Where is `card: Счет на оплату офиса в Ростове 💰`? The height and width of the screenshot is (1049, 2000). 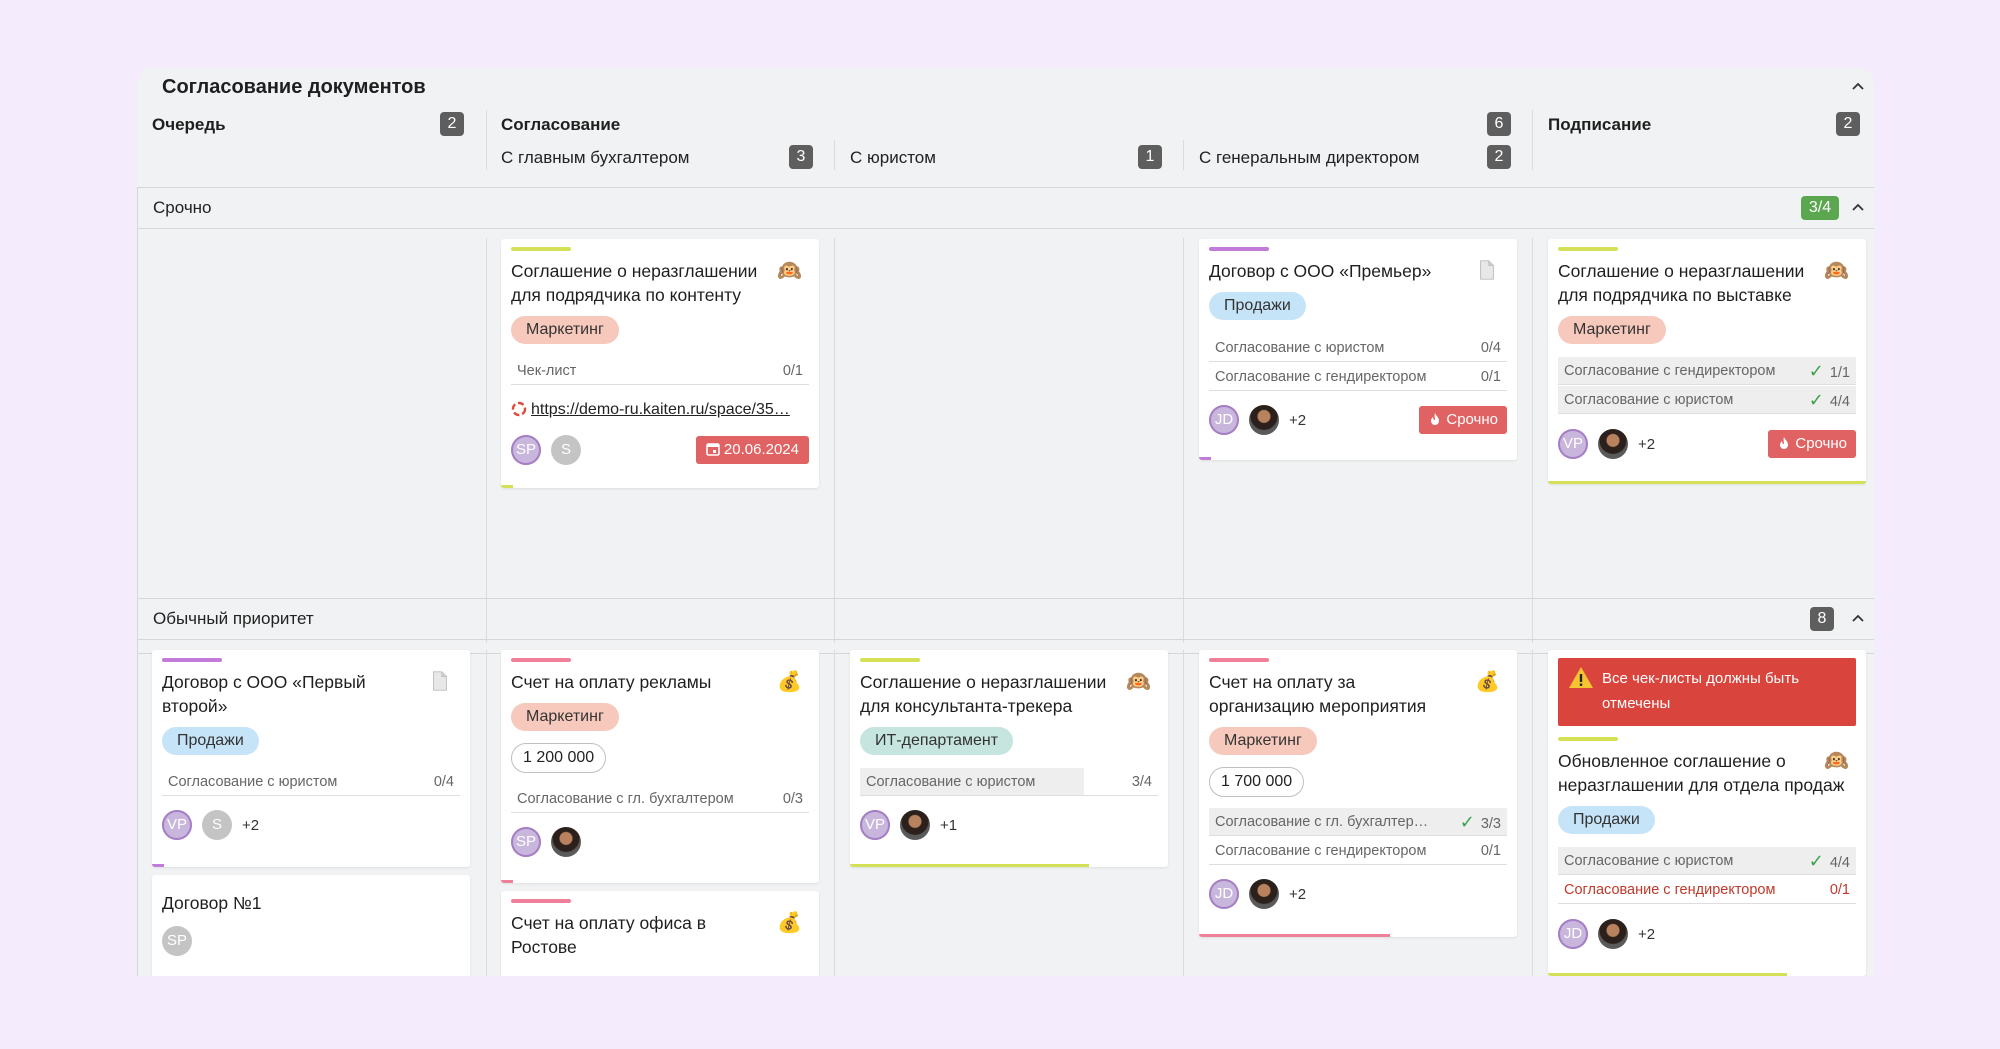 card: Счет на оплату офиса в Ростове 💰 is located at coordinates (660, 933).